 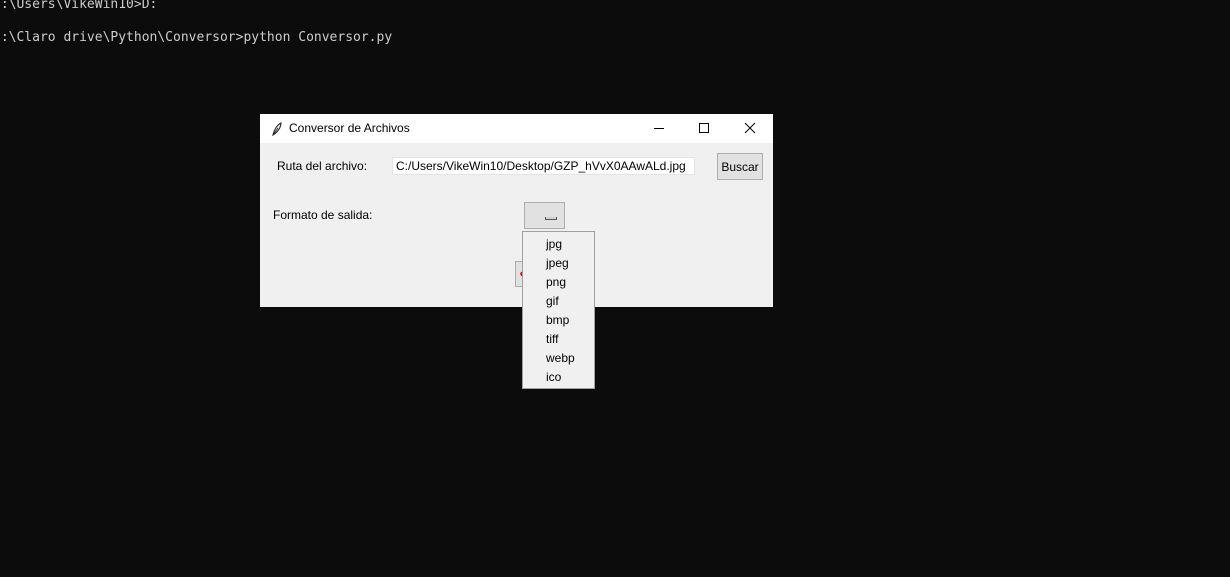 What do you see at coordinates (558, 377) in the screenshot?
I see `dropdown-option-ico: ico` at bounding box center [558, 377].